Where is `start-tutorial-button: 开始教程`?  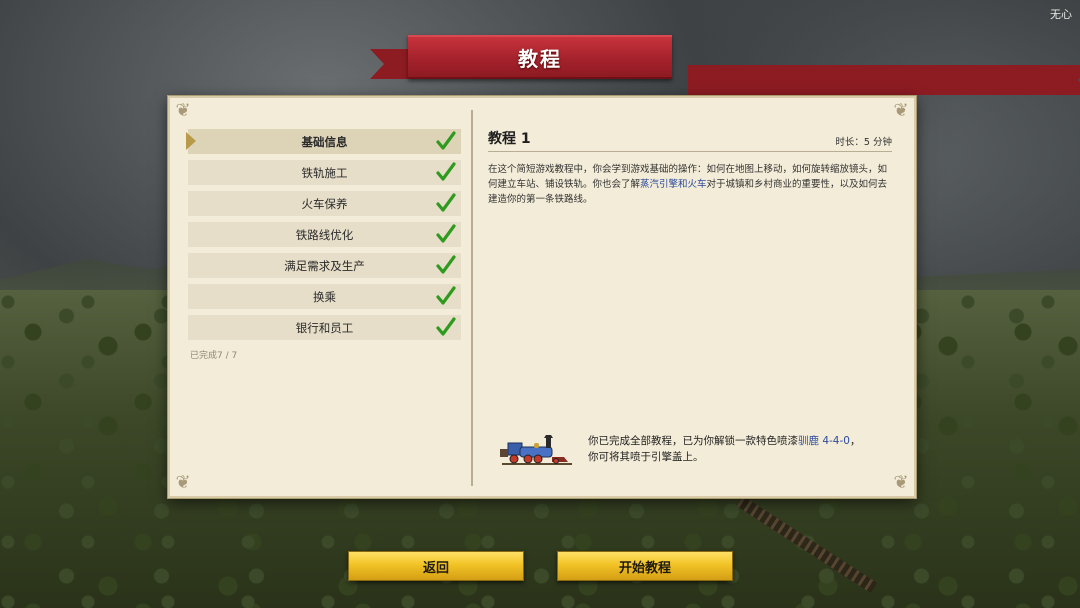 start-tutorial-button: 开始教程 is located at coordinates (645, 566).